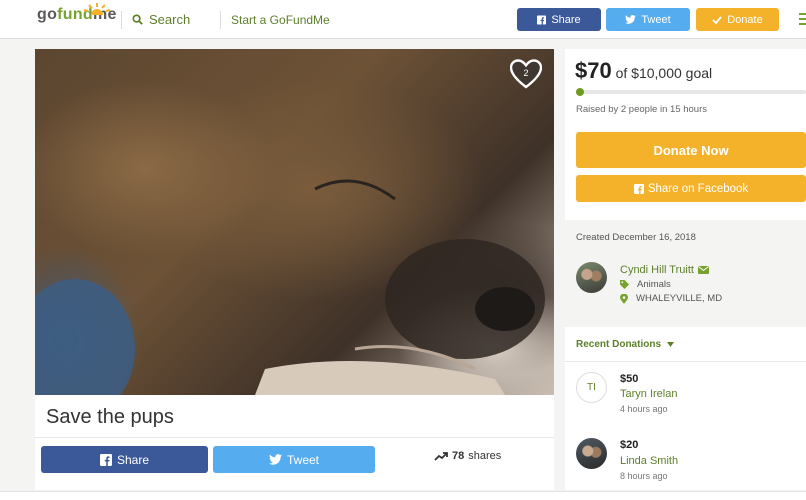 This screenshot has width=806, height=500. I want to click on donor-avatar: TI, so click(591, 387).